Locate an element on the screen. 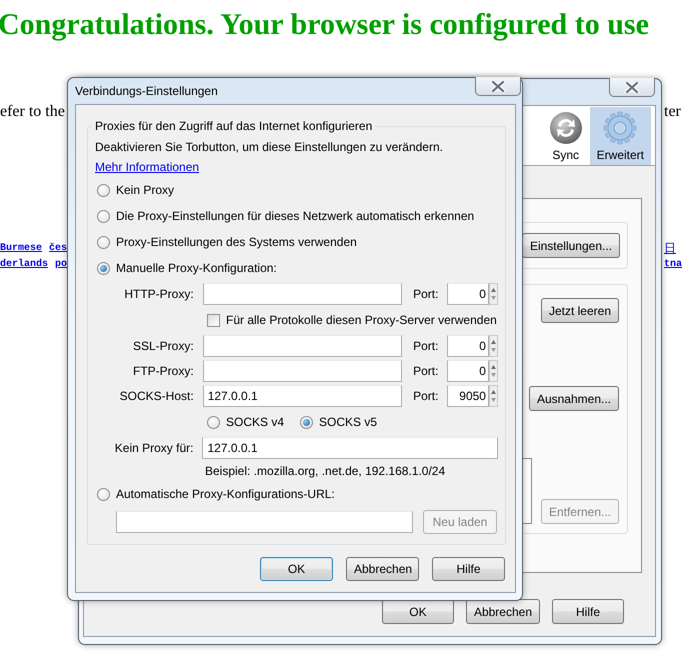 The width and height of the screenshot is (684, 672). checkbox-label: Für alle Protokolle diesen Proxy-Server verwenden is located at coordinates (361, 320).